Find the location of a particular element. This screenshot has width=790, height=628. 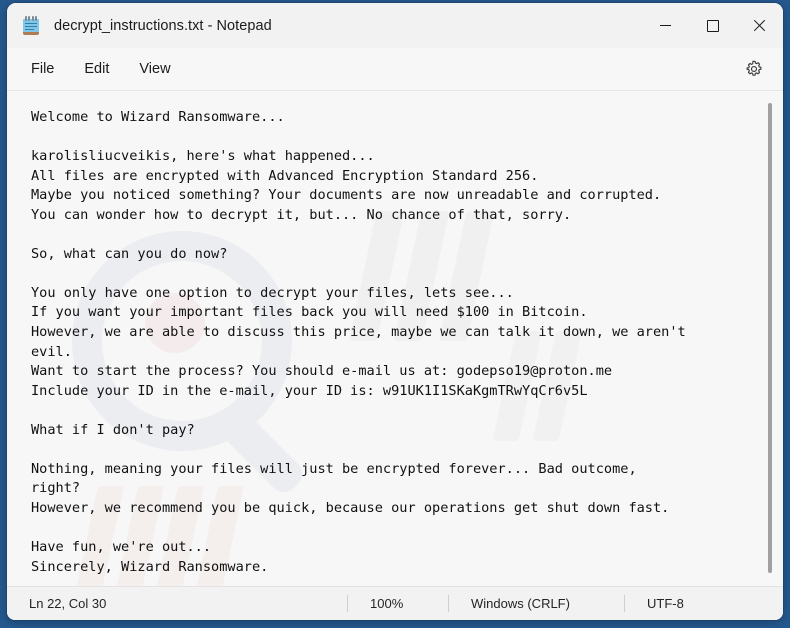

status-line-ending: Windows (CRLF) is located at coordinates (536, 603).